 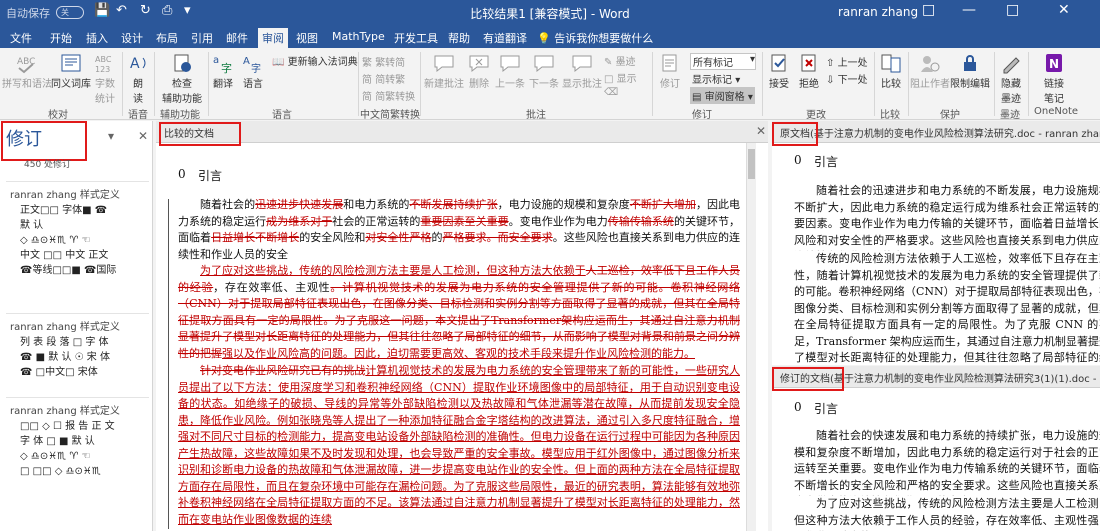 What do you see at coordinates (210, 176) in the screenshot?
I see `heading-intro: 引言` at bounding box center [210, 176].